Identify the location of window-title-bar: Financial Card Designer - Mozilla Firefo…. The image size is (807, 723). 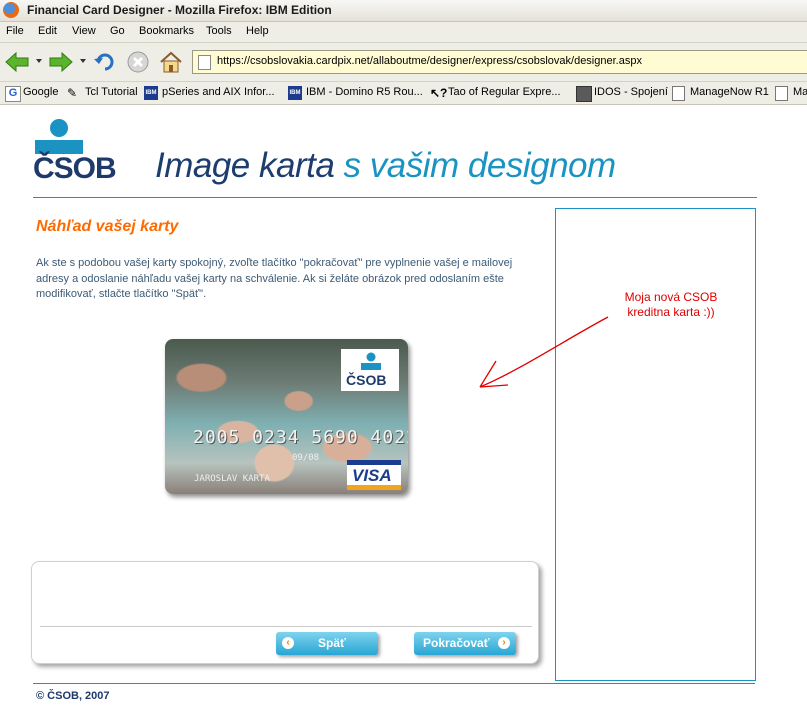
(403, 11).